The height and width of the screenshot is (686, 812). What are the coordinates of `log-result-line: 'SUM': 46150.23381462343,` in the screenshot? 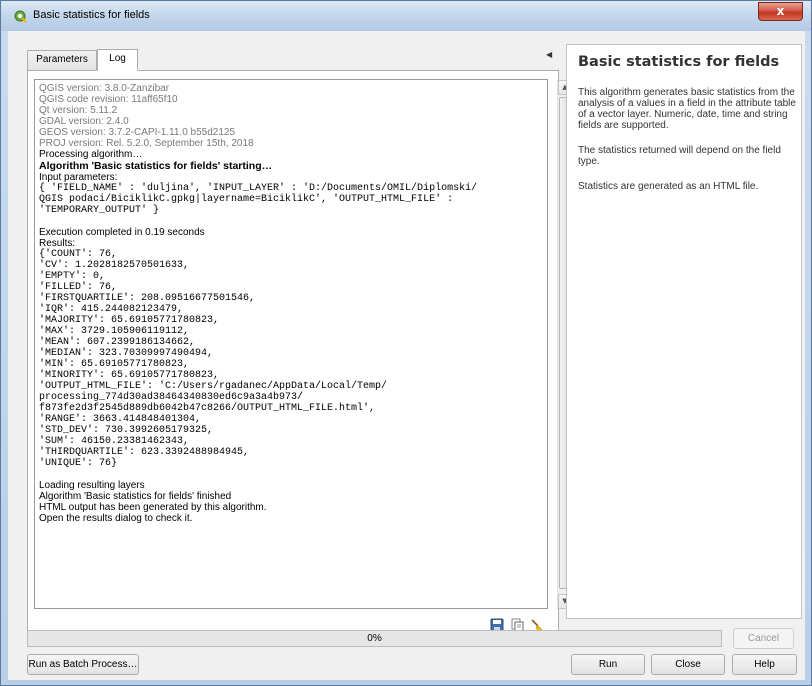 It's located at (114, 441).